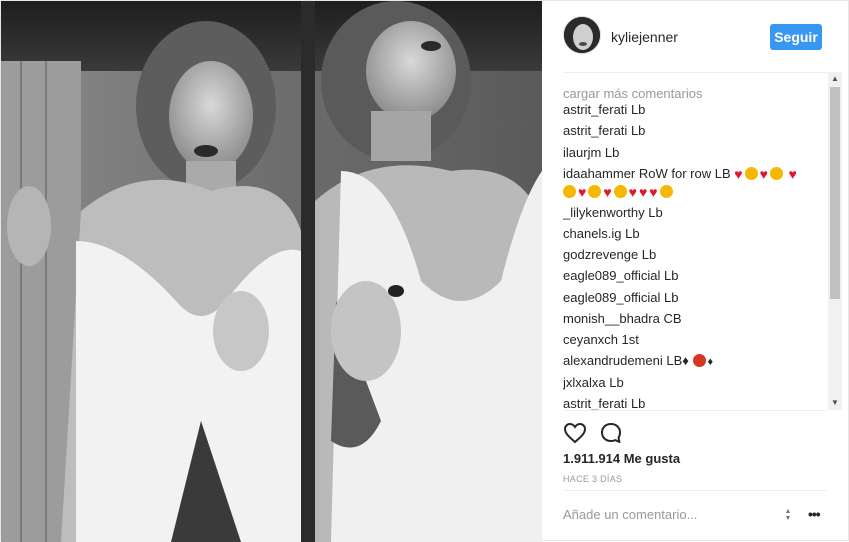 Image resolution: width=849 pixels, height=542 pixels. I want to click on comment-author: ilaurjm, so click(582, 152).